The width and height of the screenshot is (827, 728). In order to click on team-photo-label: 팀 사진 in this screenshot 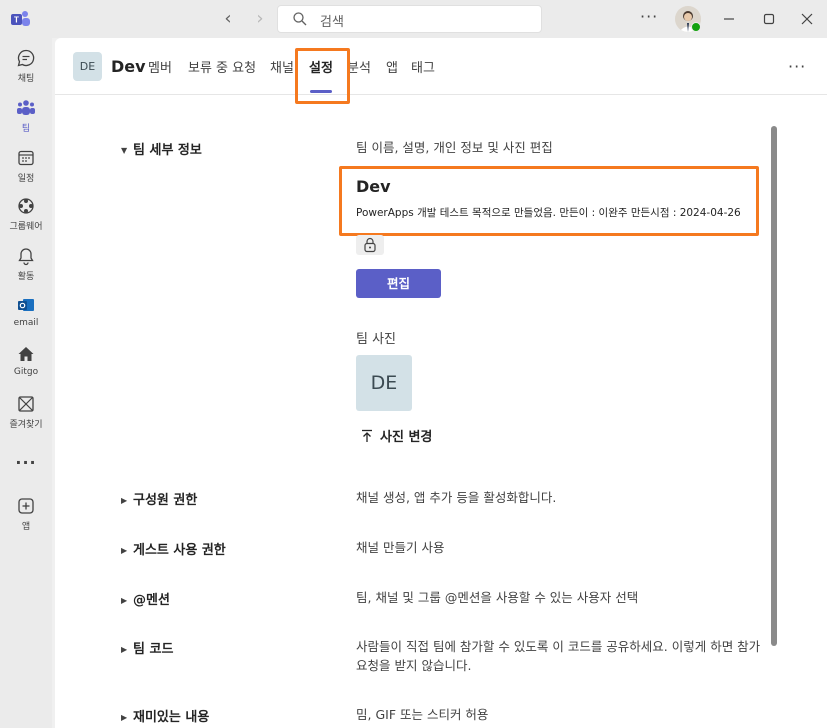, I will do `click(376, 339)`.